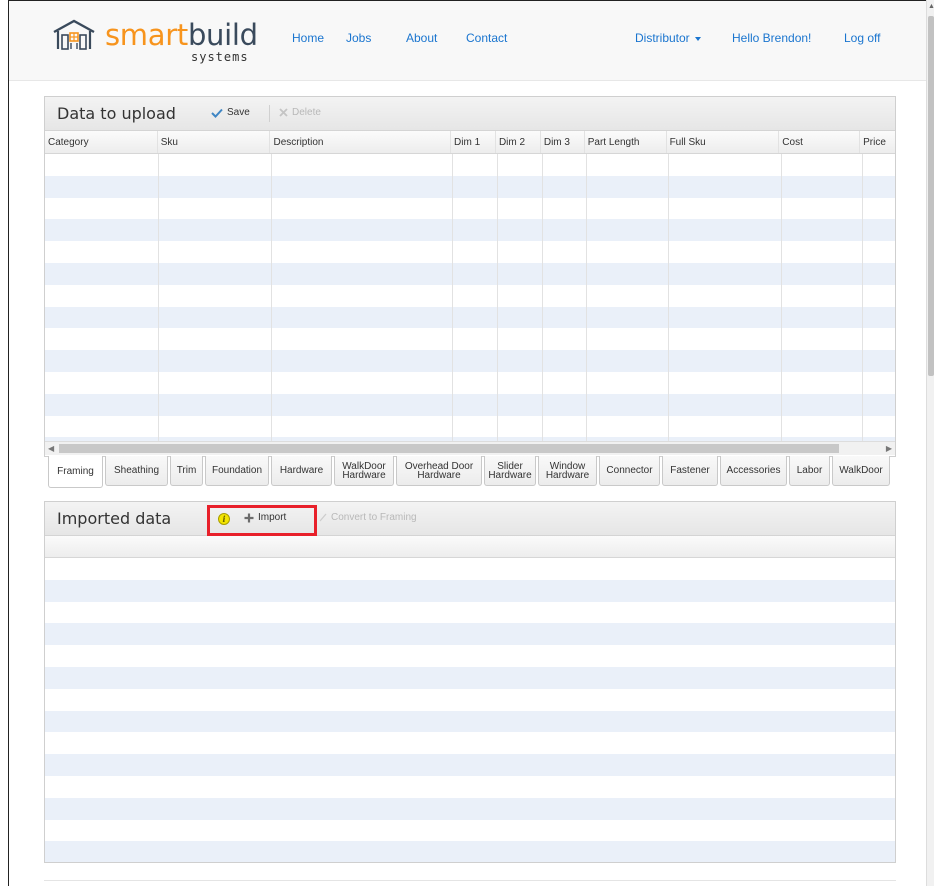  I want to click on nav-jobs: Jobs, so click(358, 38).